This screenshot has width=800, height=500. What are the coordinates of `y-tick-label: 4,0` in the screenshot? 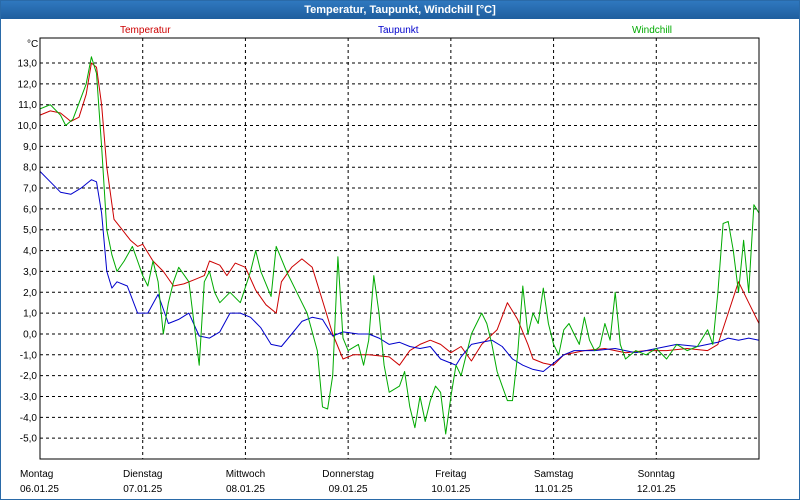 It's located at (30, 251).